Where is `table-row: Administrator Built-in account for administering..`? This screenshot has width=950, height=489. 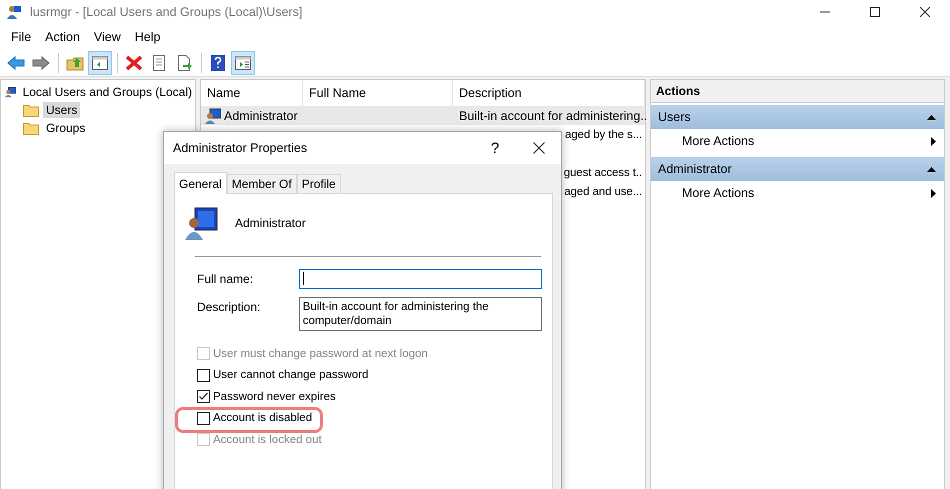
table-row: Administrator Built-in account for administering.. is located at coordinates (423, 115).